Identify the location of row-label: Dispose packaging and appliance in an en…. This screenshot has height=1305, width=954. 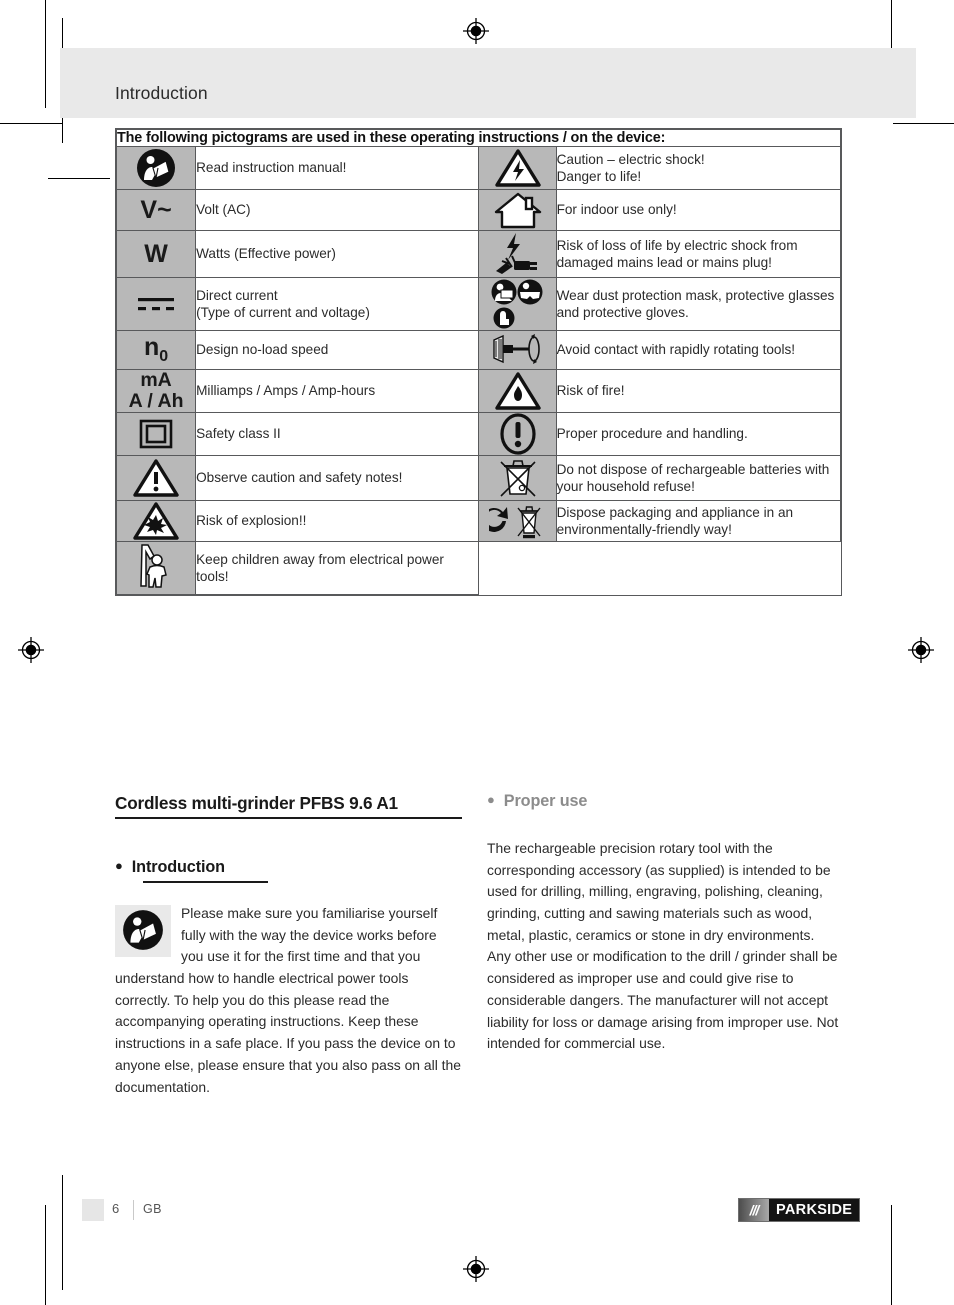
(698, 521).